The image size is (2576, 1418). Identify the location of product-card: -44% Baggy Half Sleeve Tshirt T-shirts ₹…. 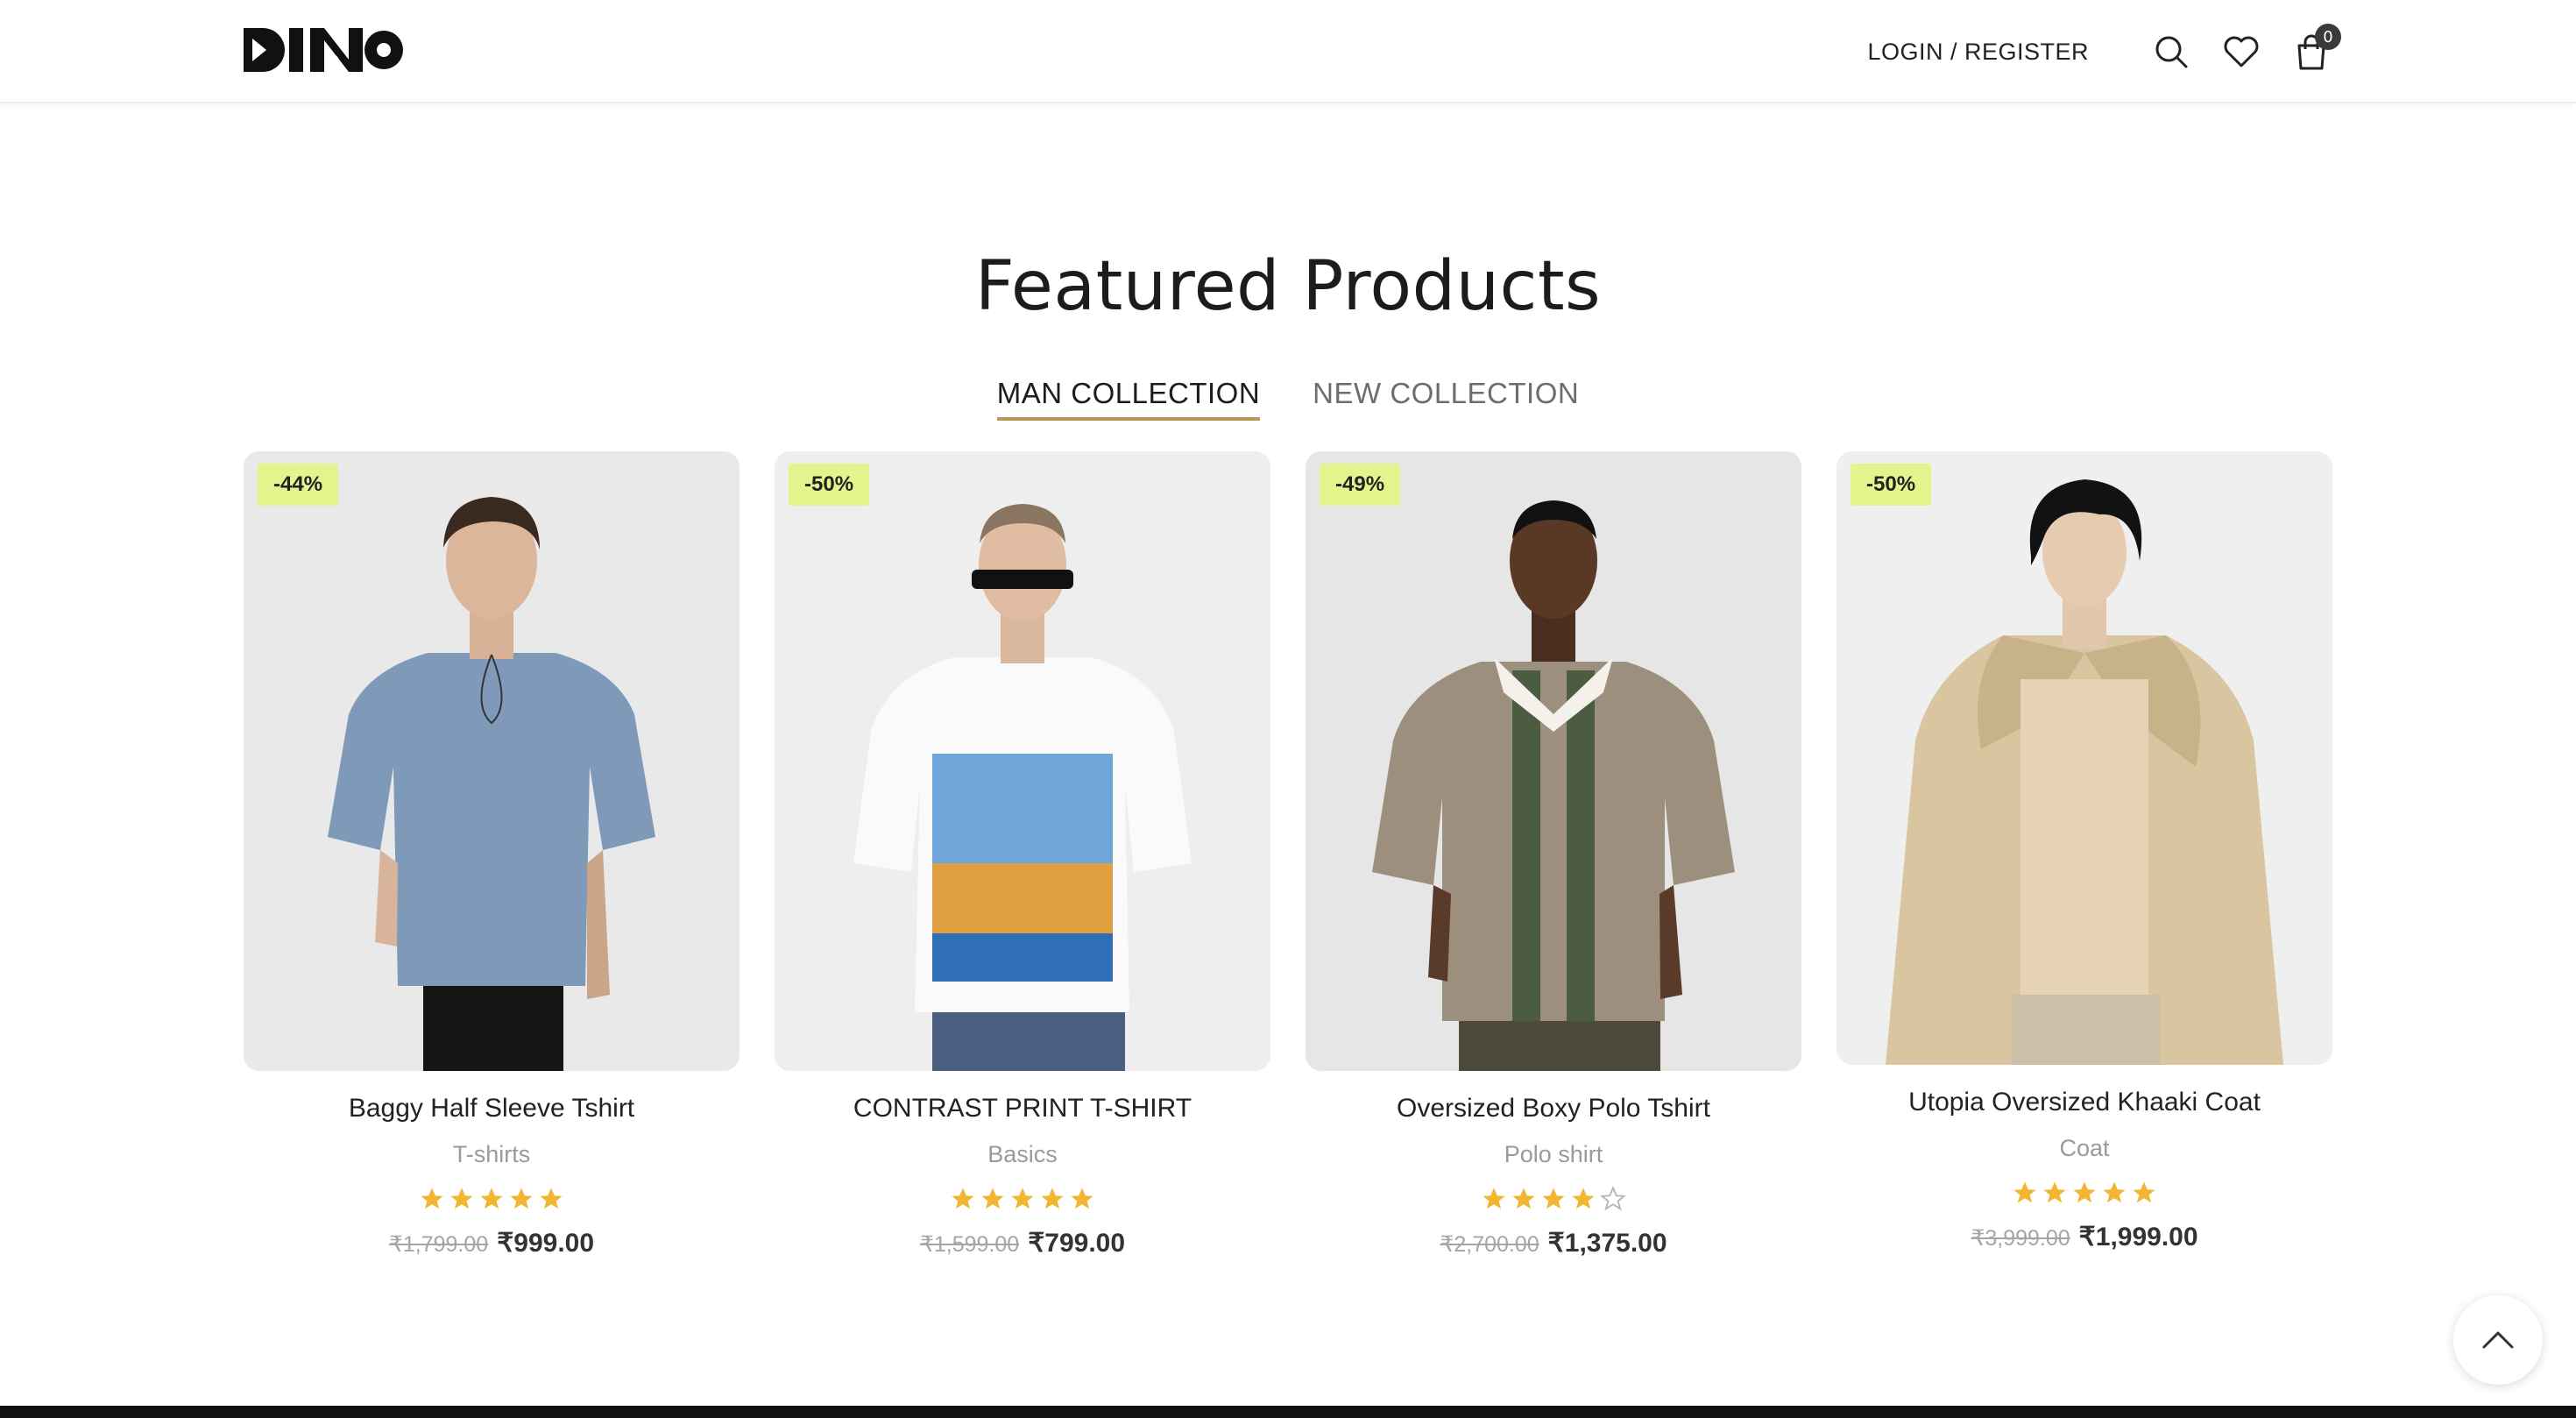
(492, 854).